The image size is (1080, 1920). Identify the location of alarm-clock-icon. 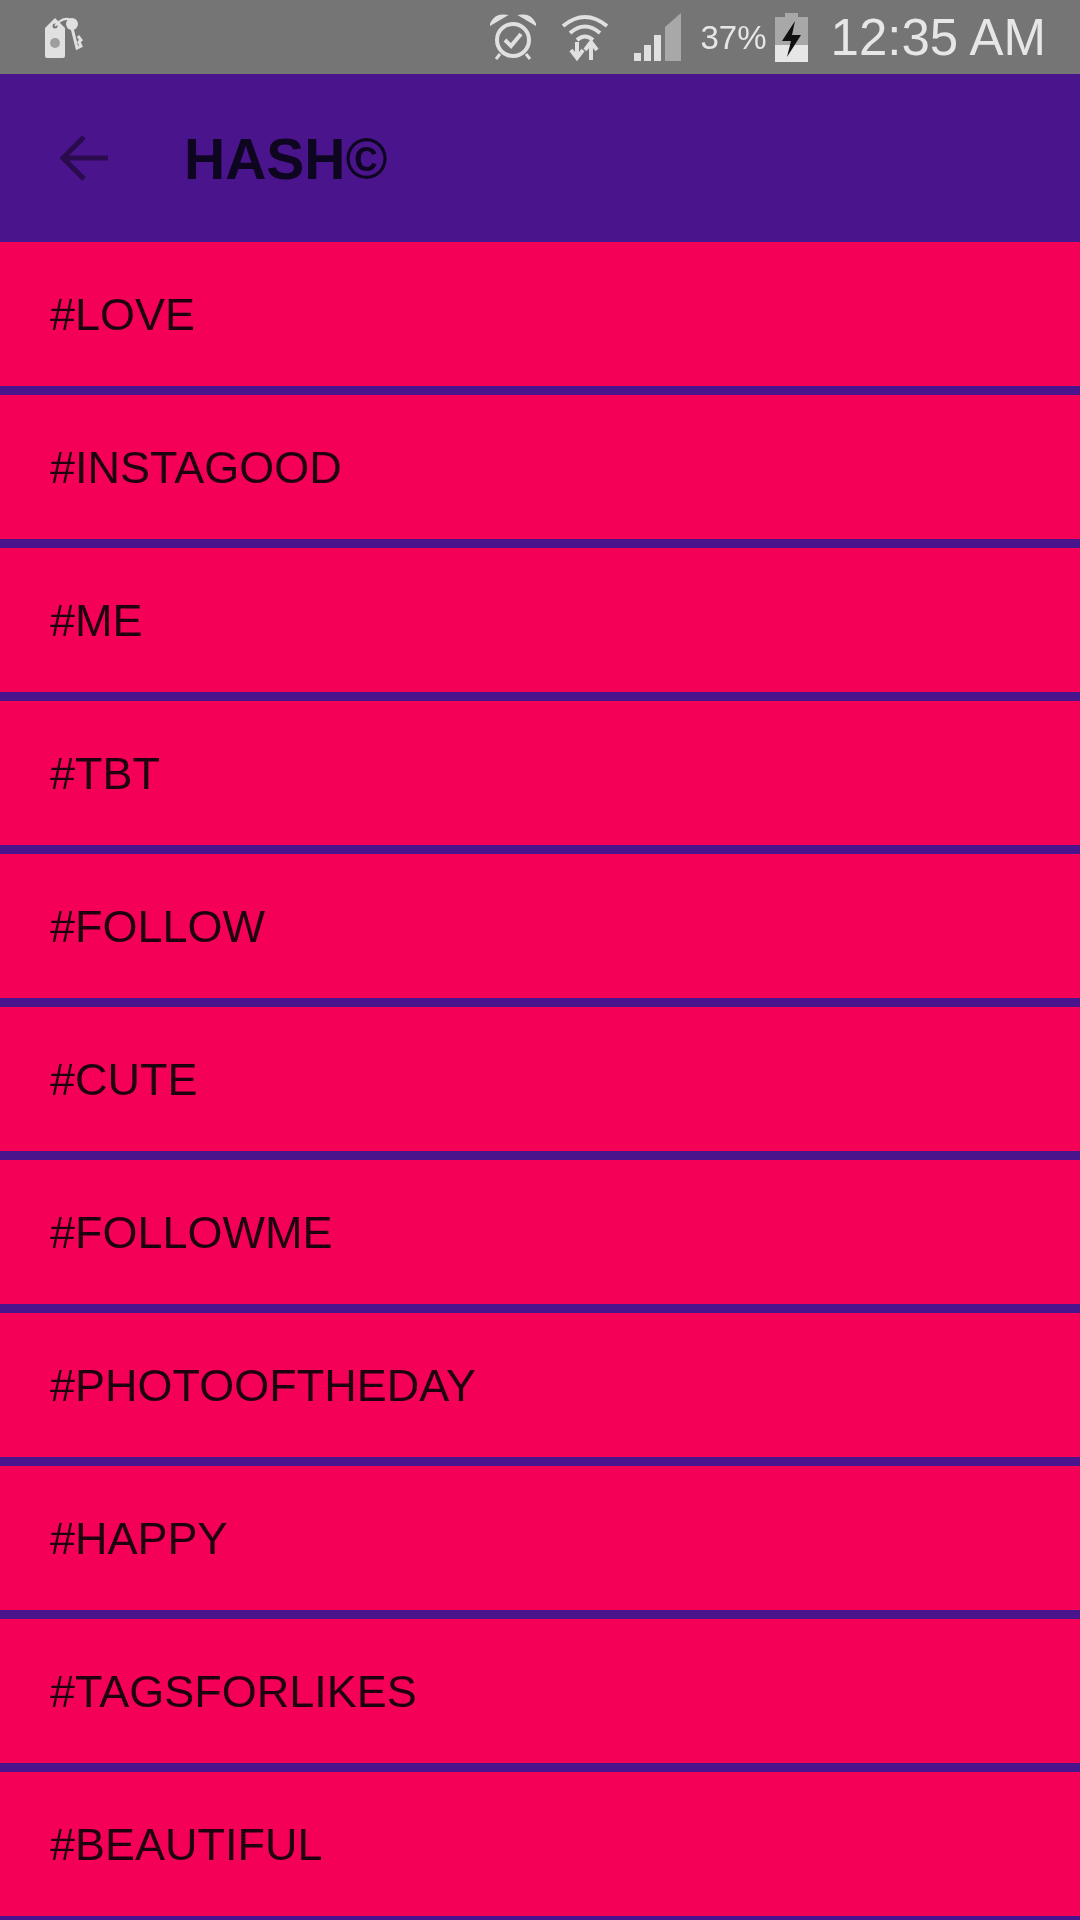
(513, 37).